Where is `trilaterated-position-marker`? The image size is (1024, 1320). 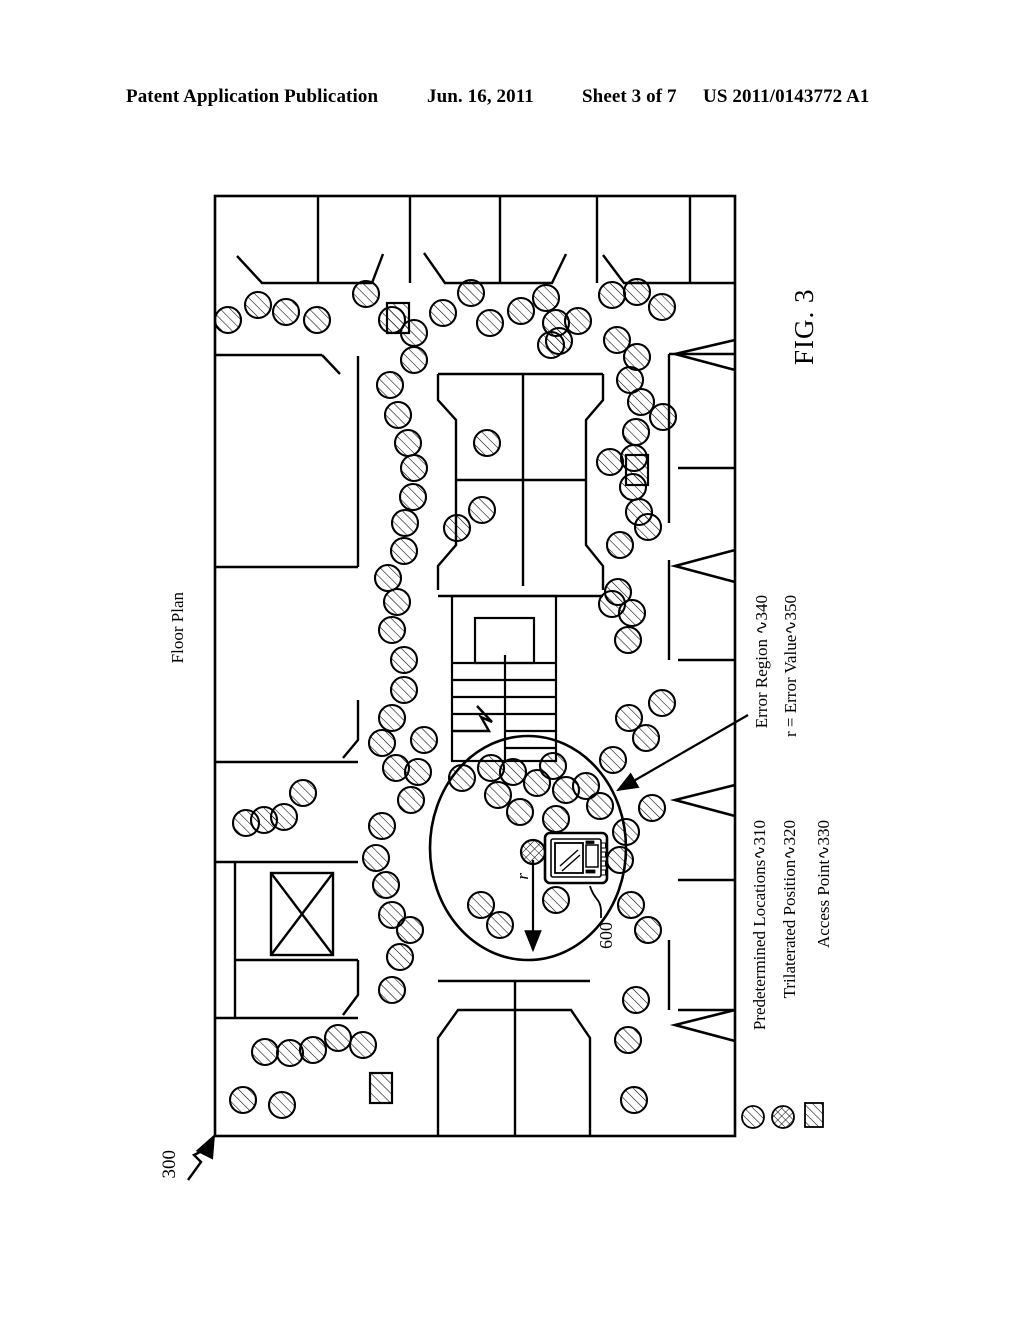
trilaterated-position-marker is located at coordinates (533, 852).